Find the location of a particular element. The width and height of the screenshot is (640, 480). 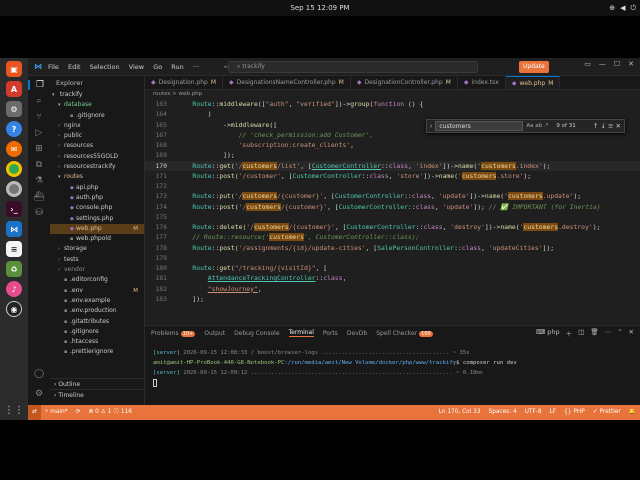

tree-item: ▾ database is located at coordinates (97, 105).